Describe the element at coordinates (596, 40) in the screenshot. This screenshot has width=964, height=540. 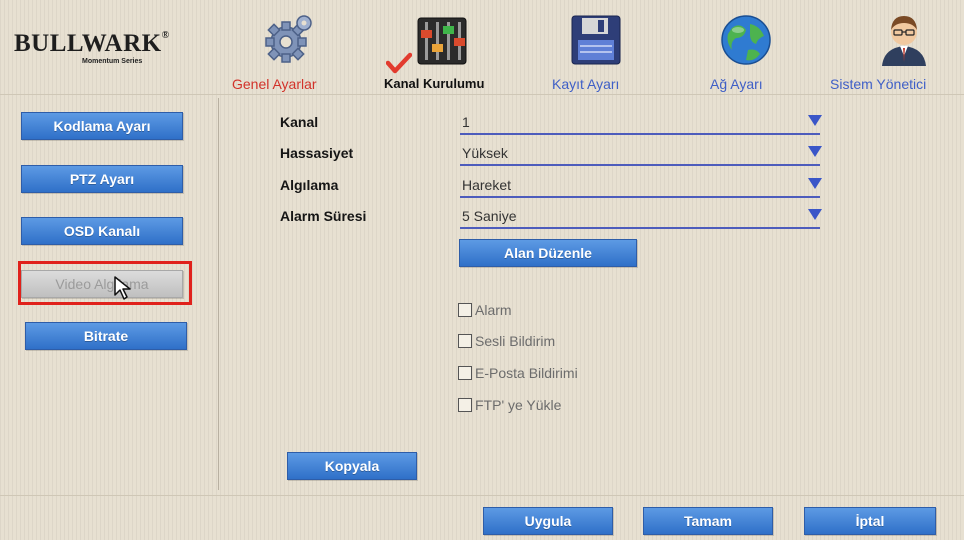
I see `floppy-disk-icon` at that location.